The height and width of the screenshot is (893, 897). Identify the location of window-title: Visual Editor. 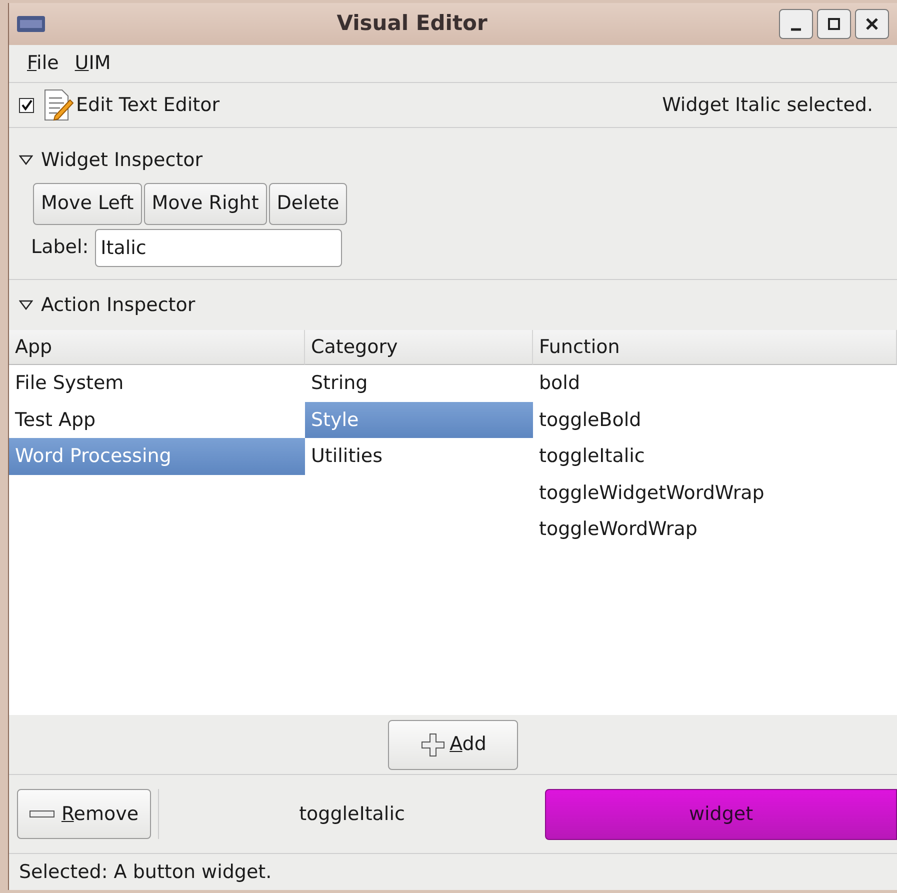
(412, 24).